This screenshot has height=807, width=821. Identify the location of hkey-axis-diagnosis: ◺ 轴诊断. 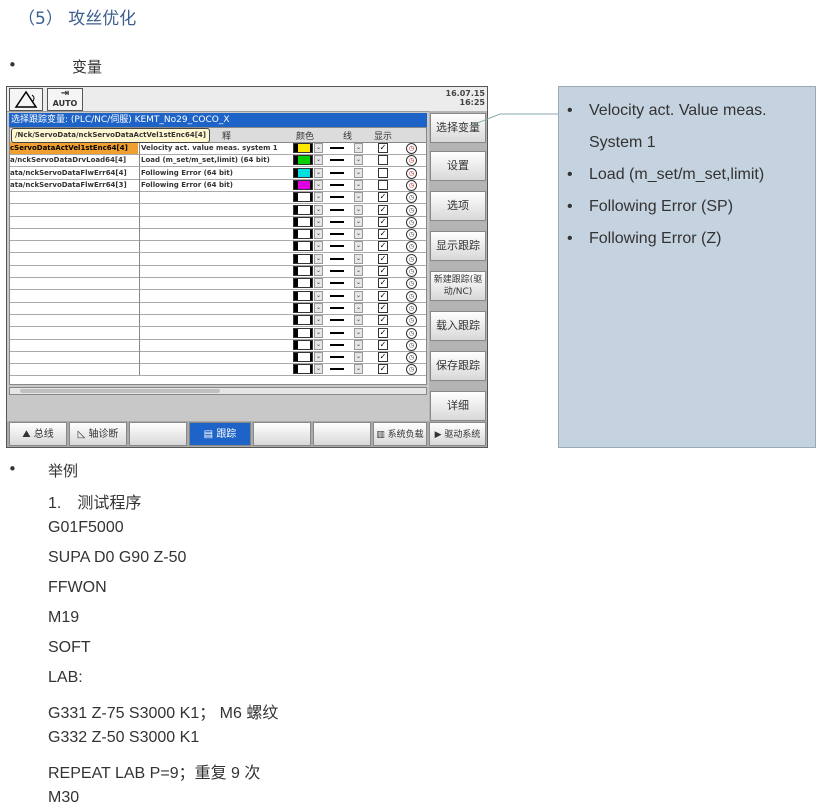
(98, 434).